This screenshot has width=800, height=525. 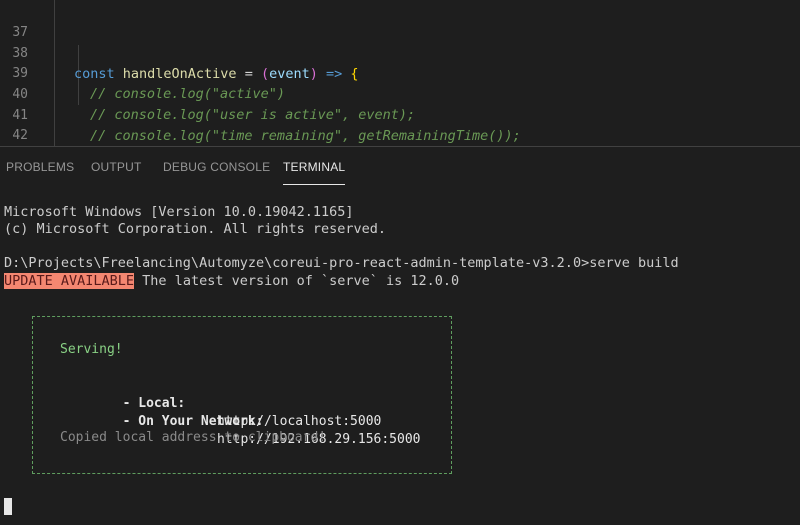 I want to click on panel-tab-bar: PROBLEMS OUTPUT DEBUG CONSOLE TERMINAL, so click(x=400, y=166).